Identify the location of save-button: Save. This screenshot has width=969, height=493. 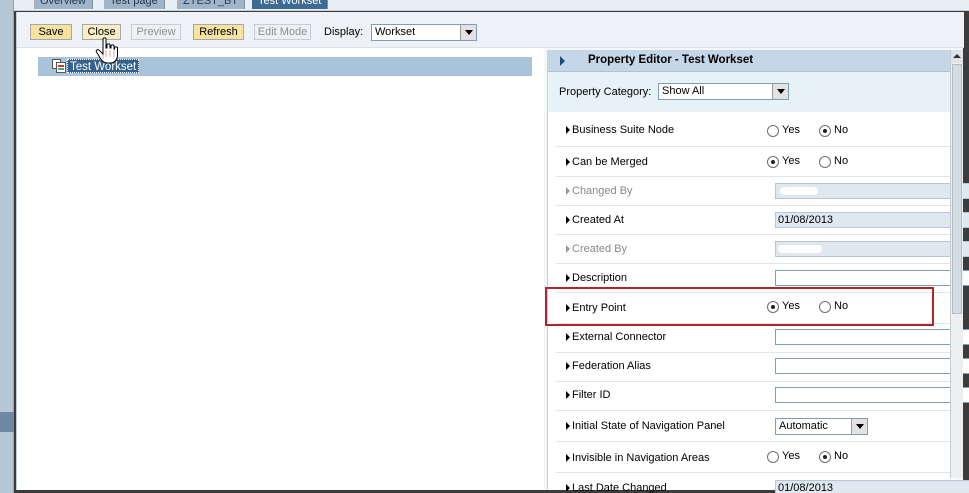
(51, 32).